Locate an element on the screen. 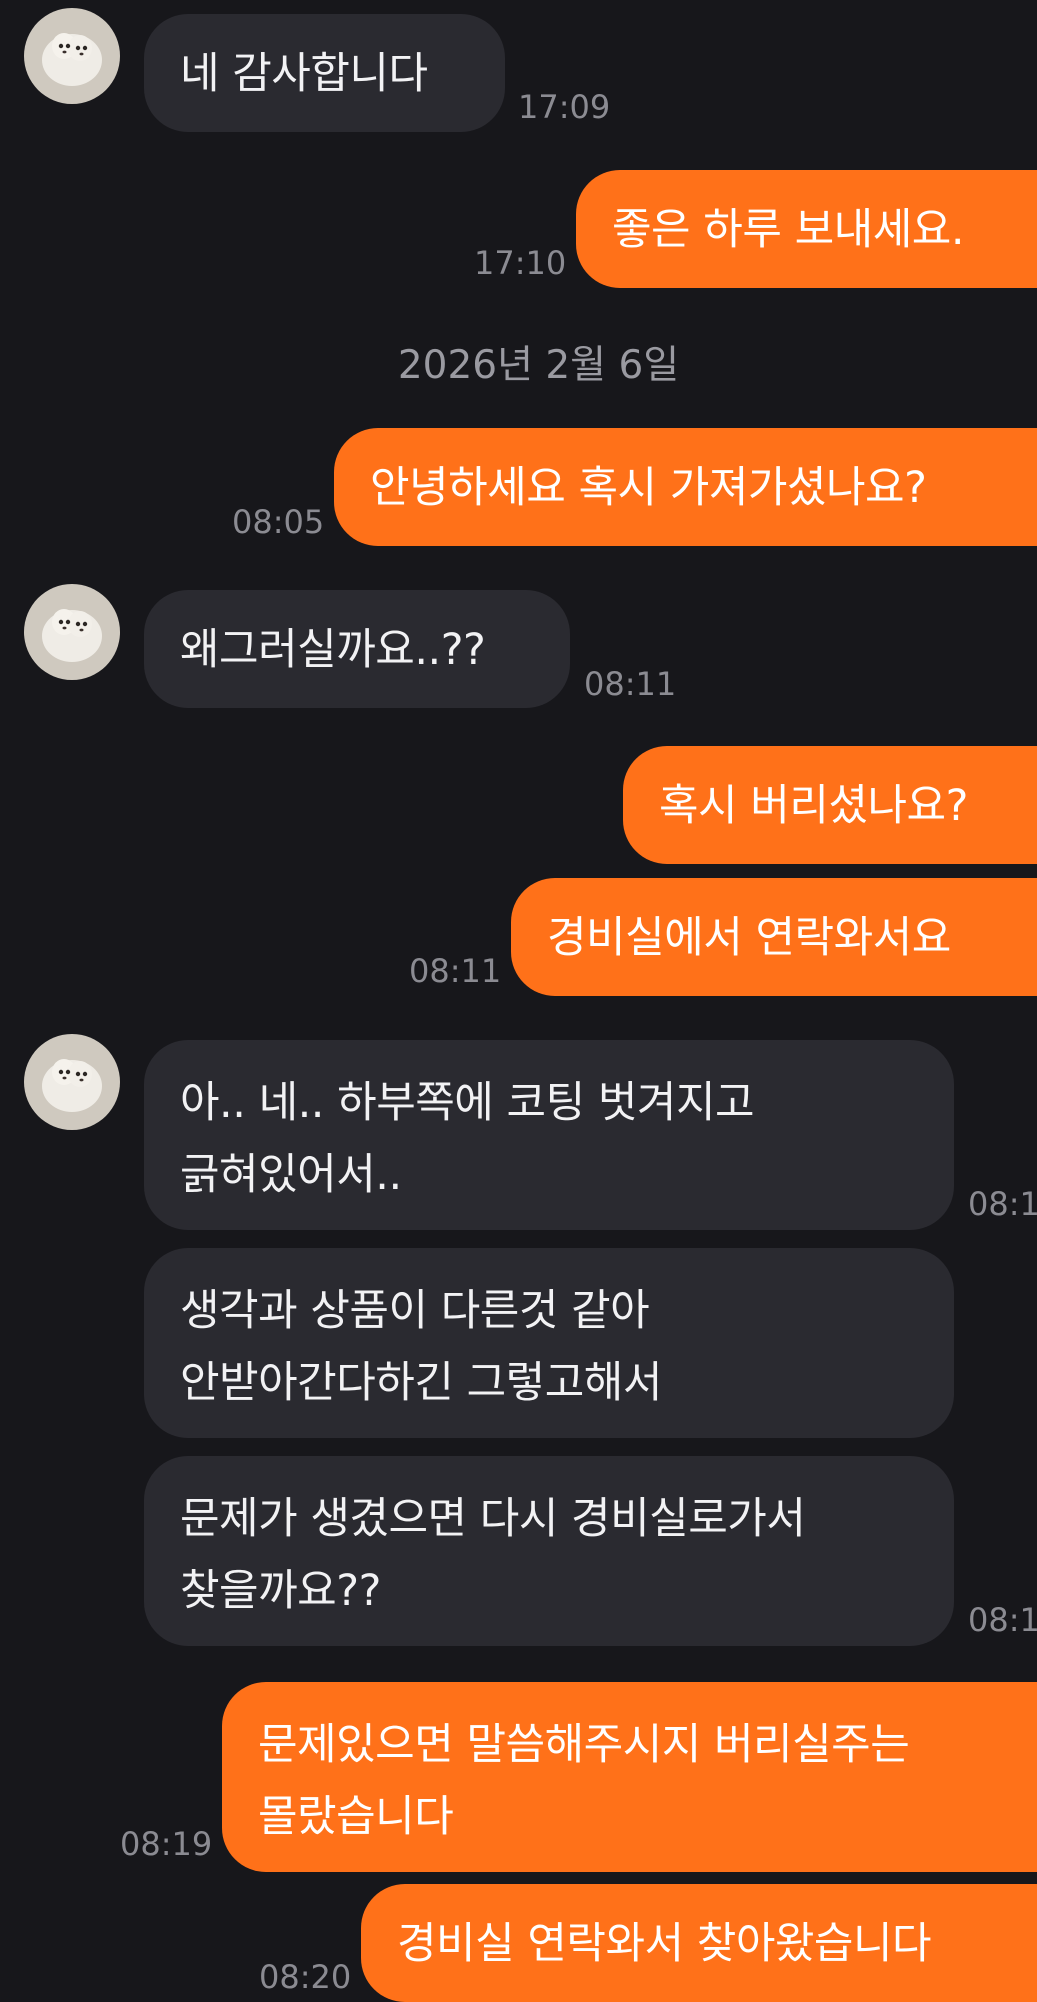 Image resolution: width=1037 pixels, height=2002 pixels. message-text: 혹시 버리셨나요? is located at coordinates (813, 806).